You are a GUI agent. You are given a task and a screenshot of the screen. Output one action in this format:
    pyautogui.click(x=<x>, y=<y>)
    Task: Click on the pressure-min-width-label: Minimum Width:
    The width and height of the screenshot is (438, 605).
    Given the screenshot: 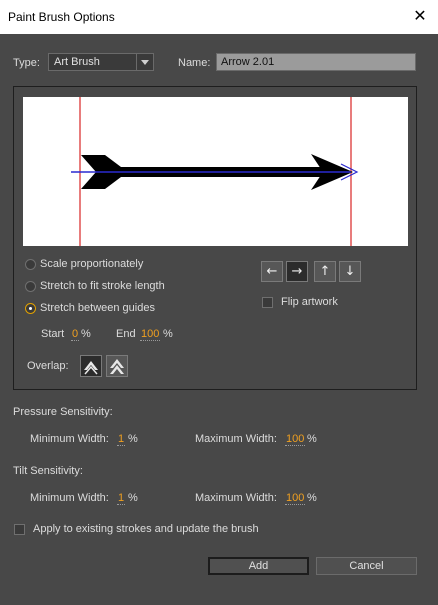 What is the action you would take?
    pyautogui.click(x=69, y=439)
    